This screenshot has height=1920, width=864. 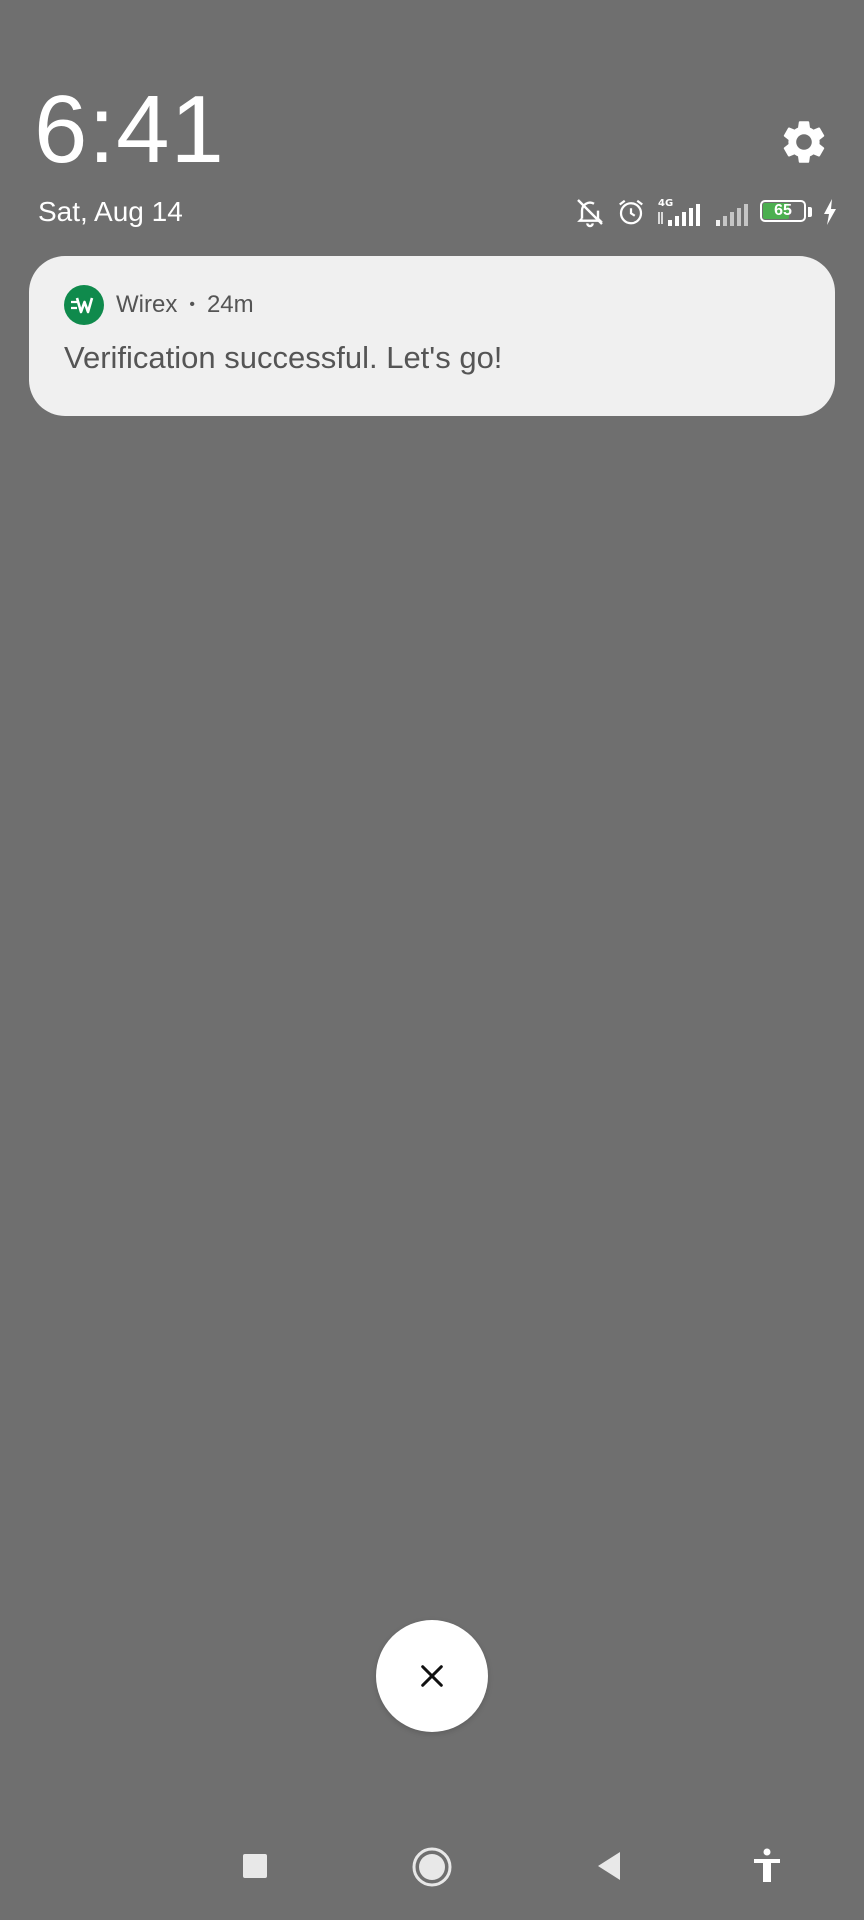 What do you see at coordinates (830, 212) in the screenshot?
I see `charging-icon` at bounding box center [830, 212].